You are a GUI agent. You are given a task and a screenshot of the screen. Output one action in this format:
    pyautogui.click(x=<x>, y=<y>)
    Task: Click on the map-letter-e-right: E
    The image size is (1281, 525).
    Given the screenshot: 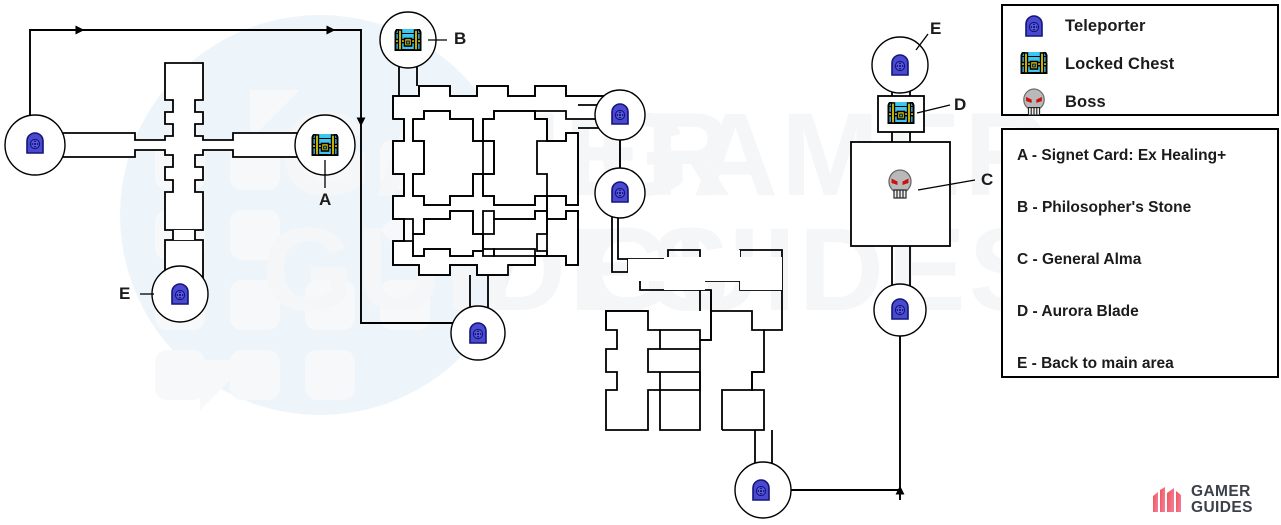 What is the action you would take?
    pyautogui.click(x=936, y=28)
    